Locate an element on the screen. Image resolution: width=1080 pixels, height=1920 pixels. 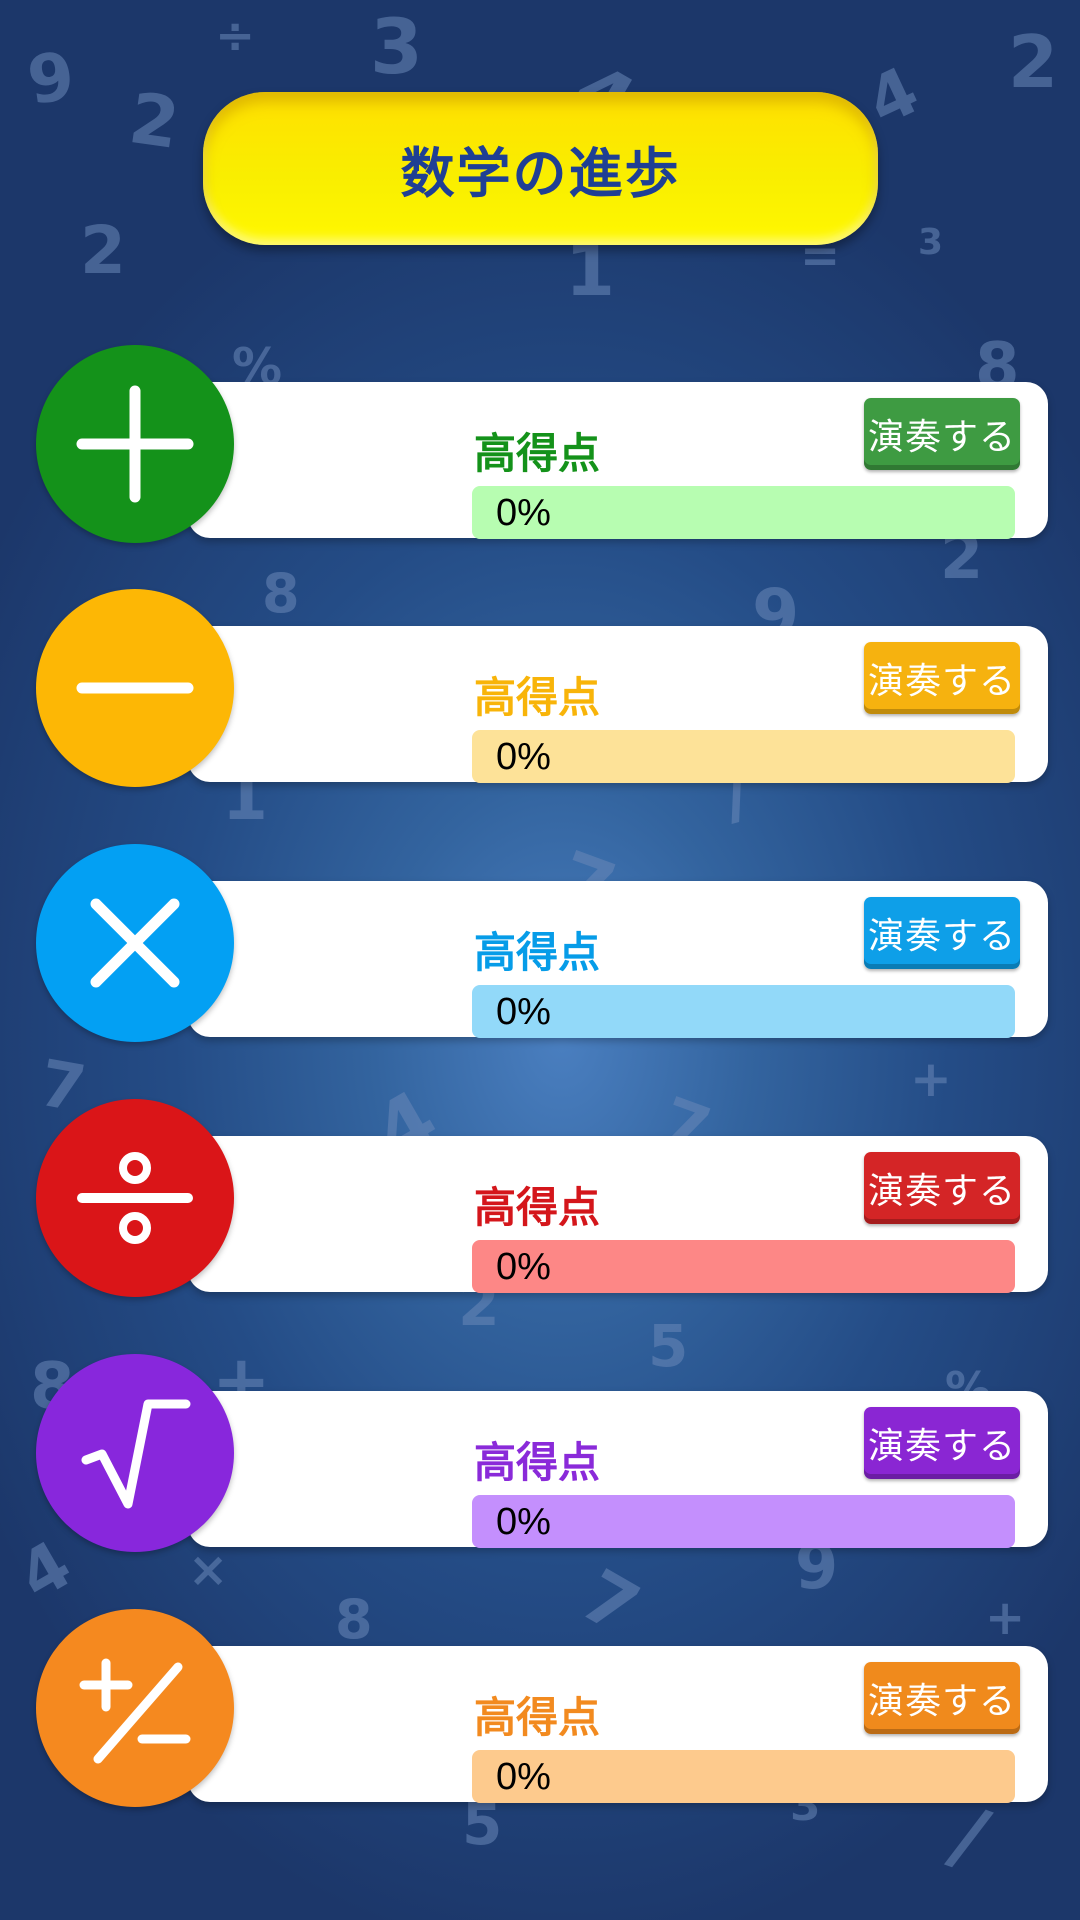
plus-minus-icon is located at coordinates (135, 1708).